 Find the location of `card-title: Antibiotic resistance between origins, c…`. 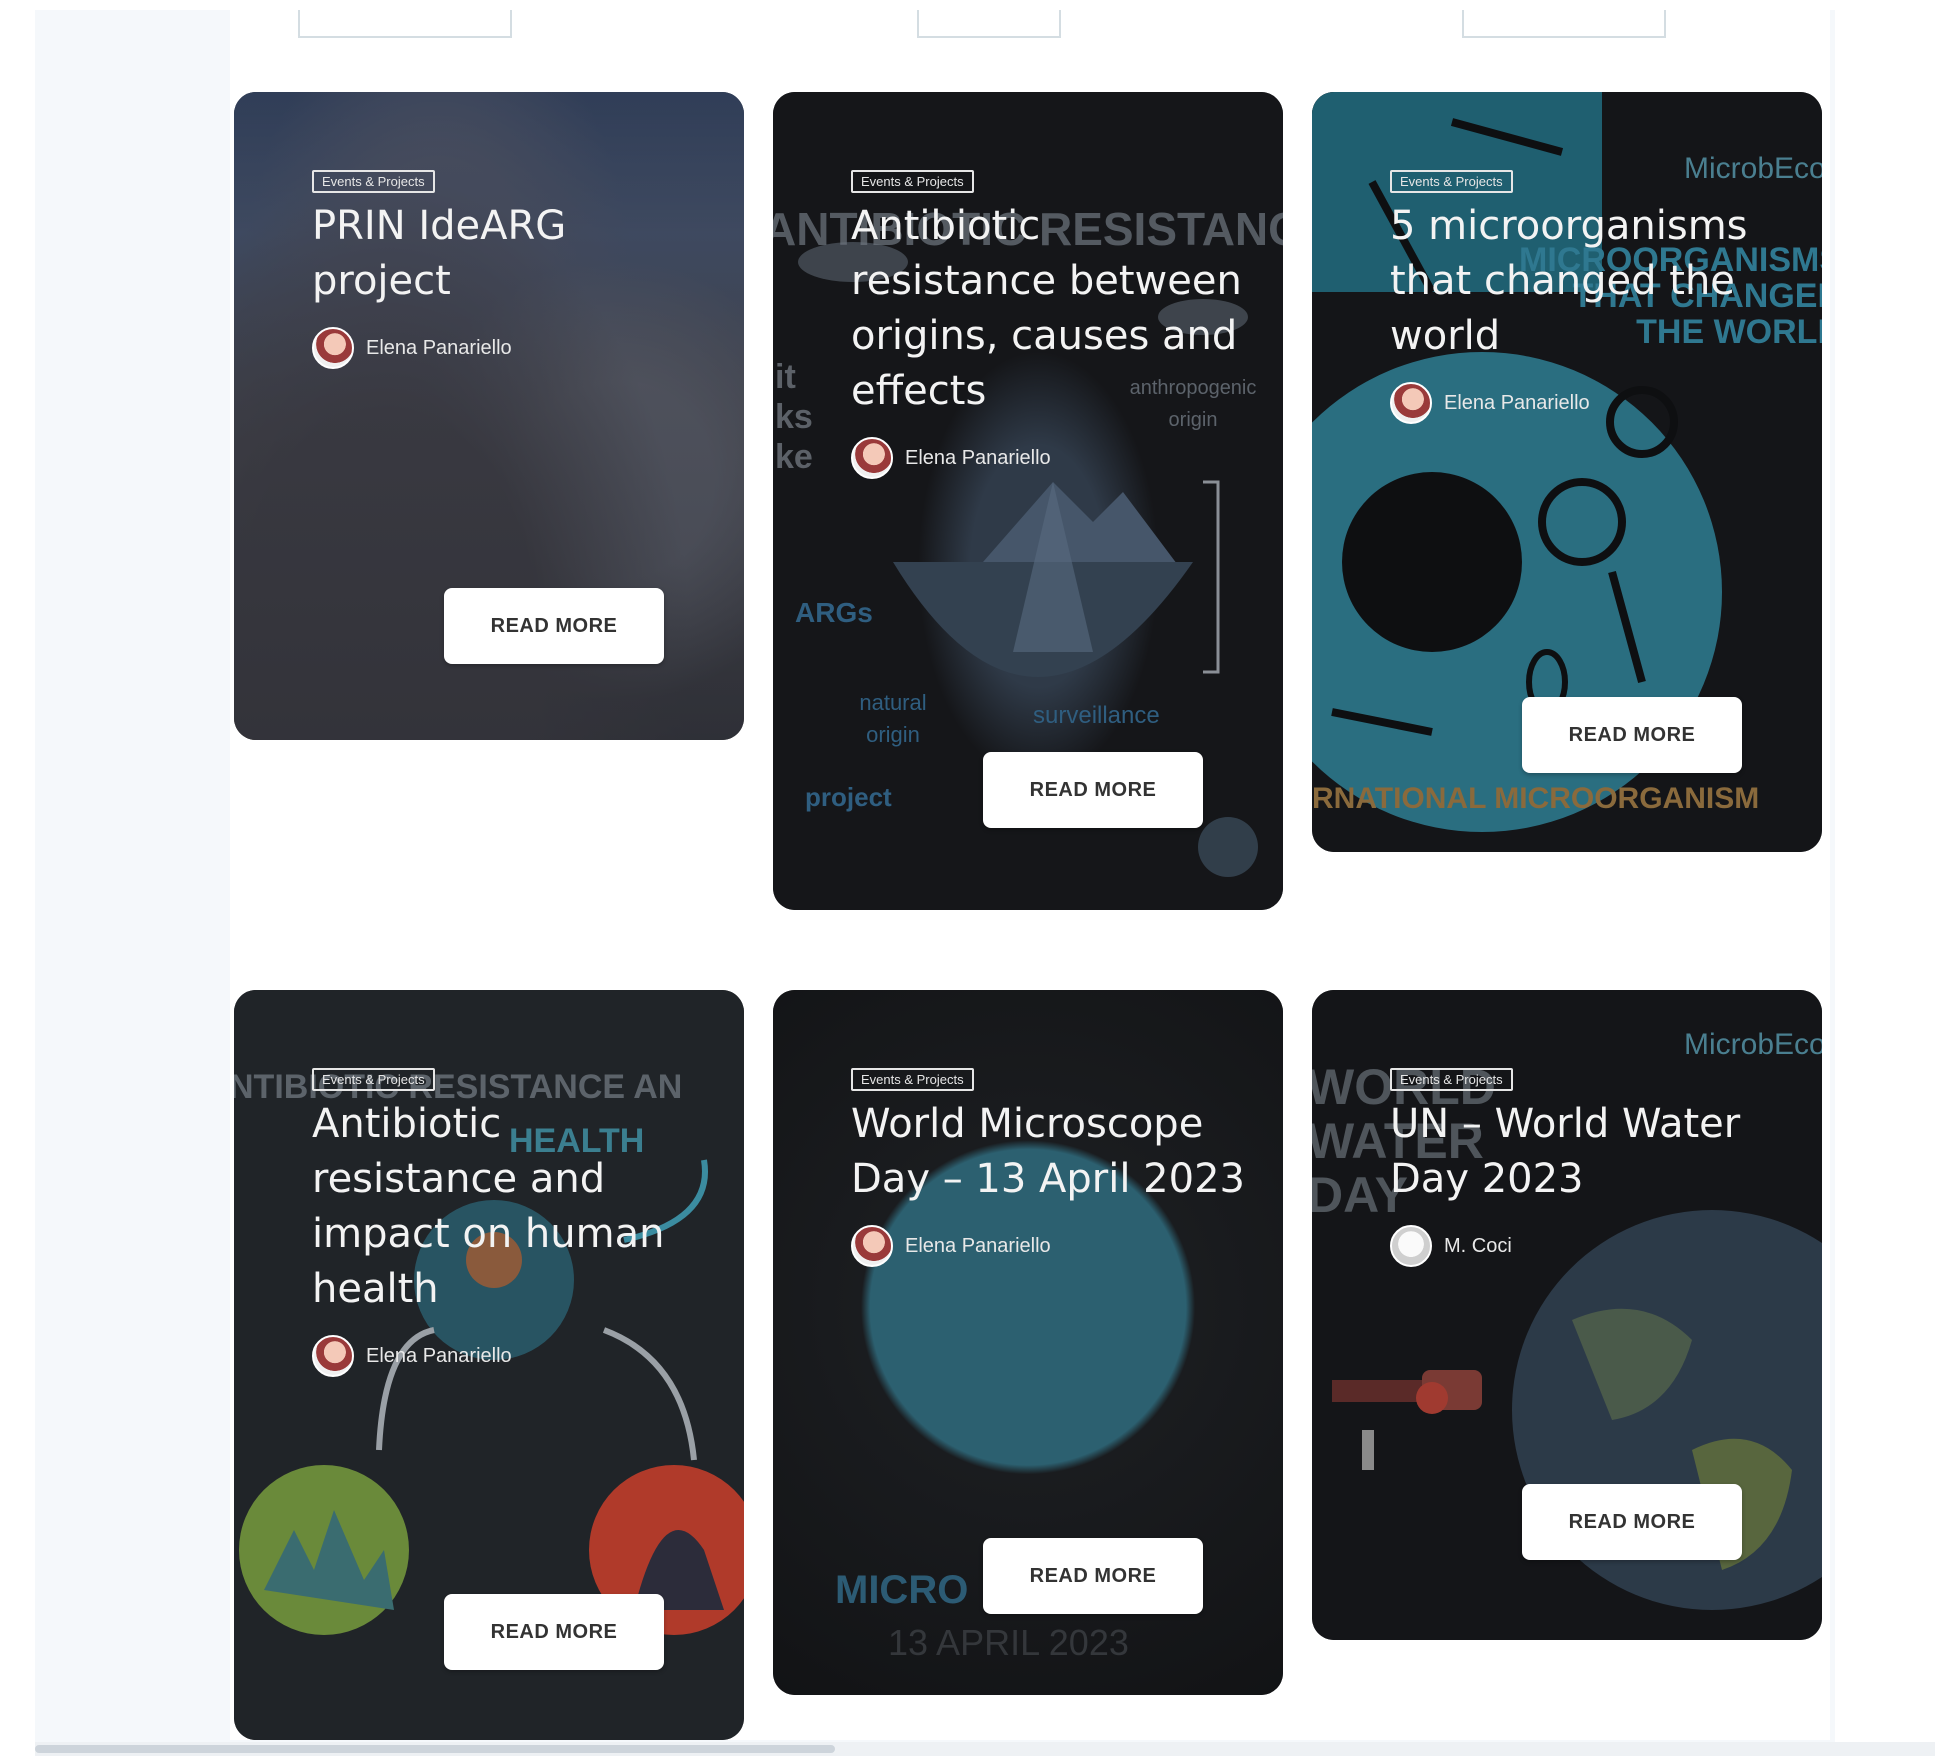

card-title: Antibiotic resistance between origins, c… is located at coordinates (1052, 309).